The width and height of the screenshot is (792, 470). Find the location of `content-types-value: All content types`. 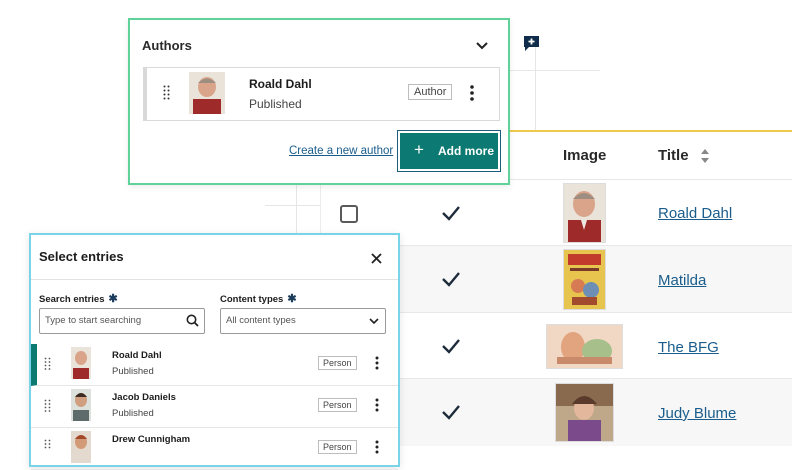

content-types-value: All content types is located at coordinates (261, 320).